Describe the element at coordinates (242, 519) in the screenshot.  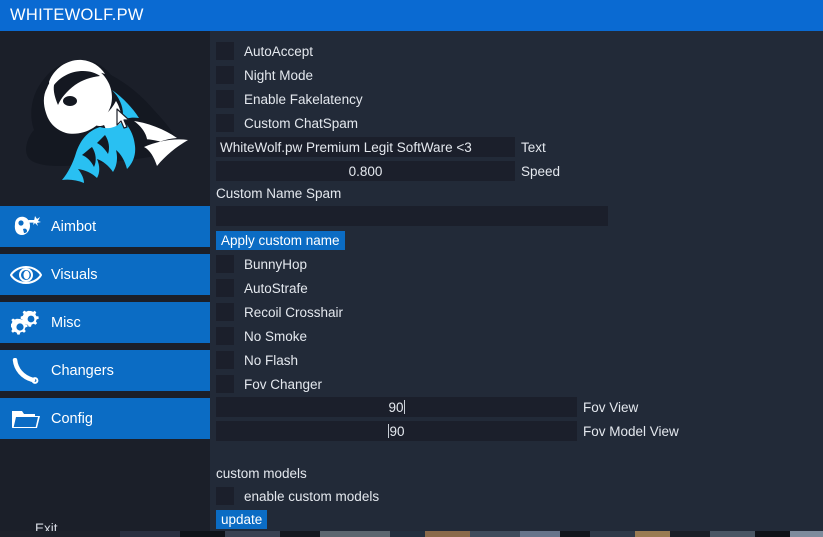
I see `update-button: update` at that location.